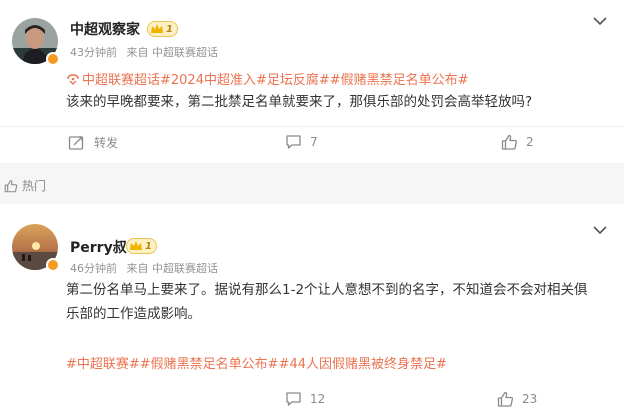  I want to click on hot-label: 热门, so click(34, 186).